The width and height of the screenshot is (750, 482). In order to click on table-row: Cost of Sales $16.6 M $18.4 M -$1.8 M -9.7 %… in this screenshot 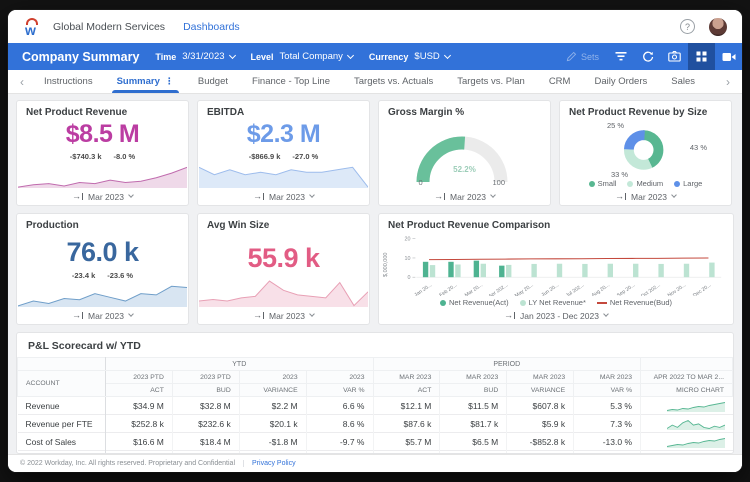, I will do `click(375, 441)`.